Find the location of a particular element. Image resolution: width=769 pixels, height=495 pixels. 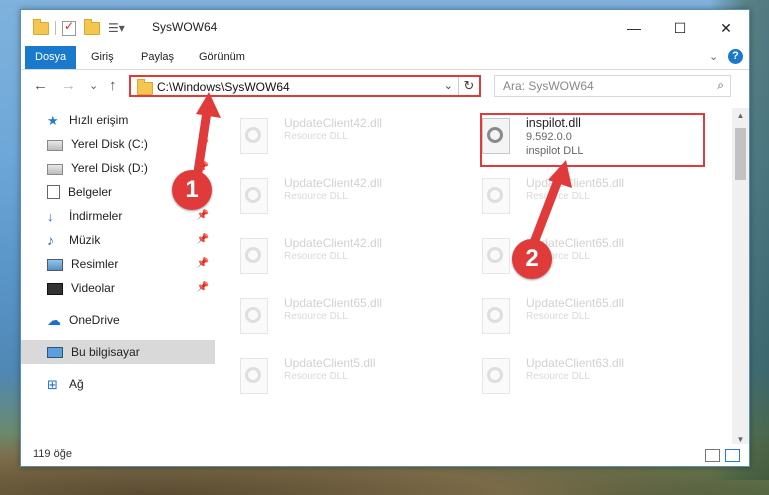

sidebar-item-label: Ağ is located at coordinates (76, 384).